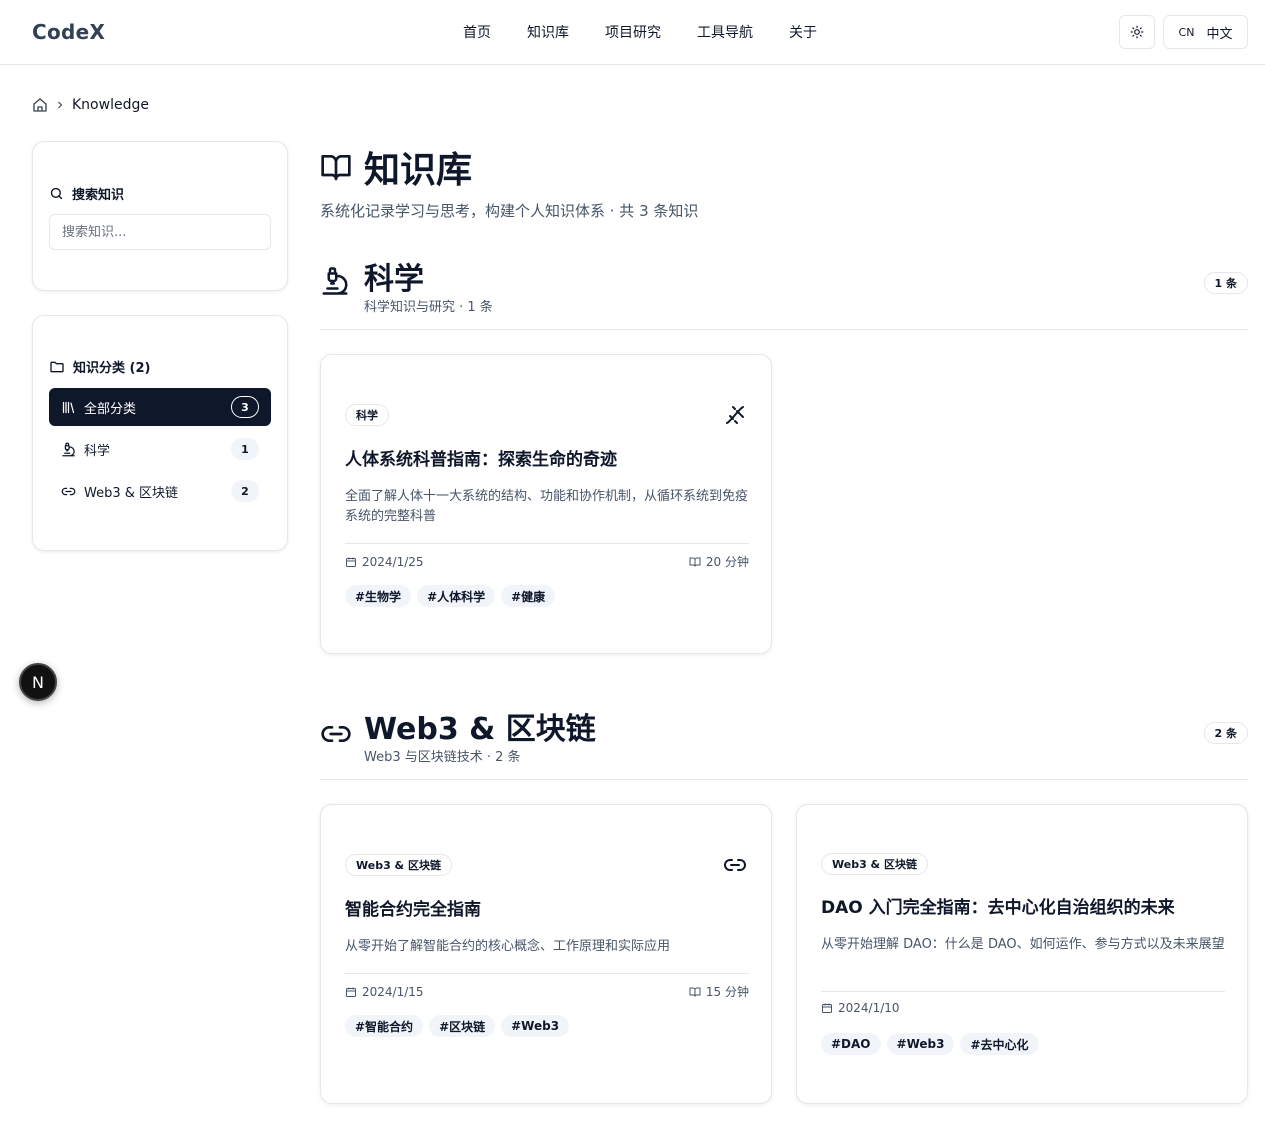 The width and height of the screenshot is (1265, 1135). Describe the element at coordinates (509, 211) in the screenshot. I see `page-subtitle: 系统化记录学习与思考，构建个人知识体系 · 共 3 条知识` at that location.